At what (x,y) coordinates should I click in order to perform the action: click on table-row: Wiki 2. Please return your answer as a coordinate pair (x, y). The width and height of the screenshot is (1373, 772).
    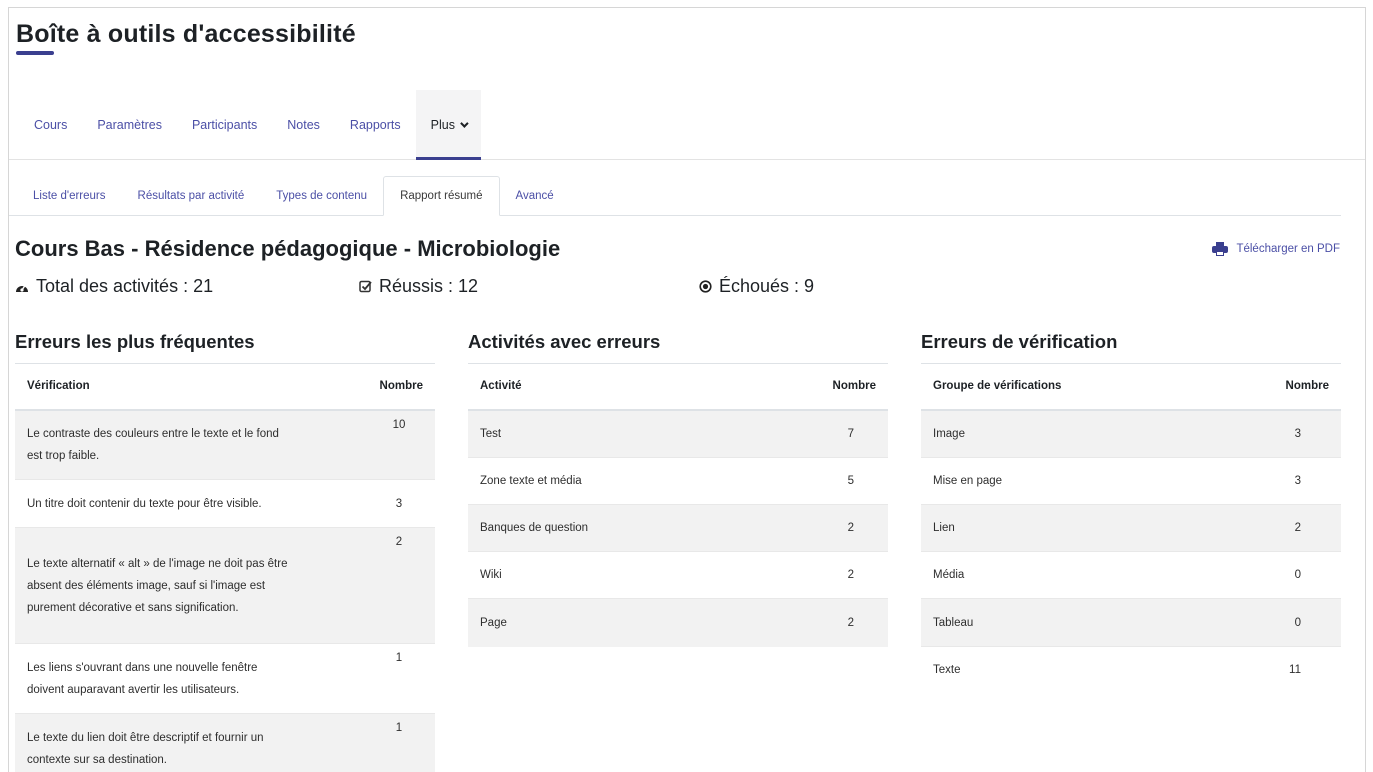
    Looking at the image, I should click on (678, 575).